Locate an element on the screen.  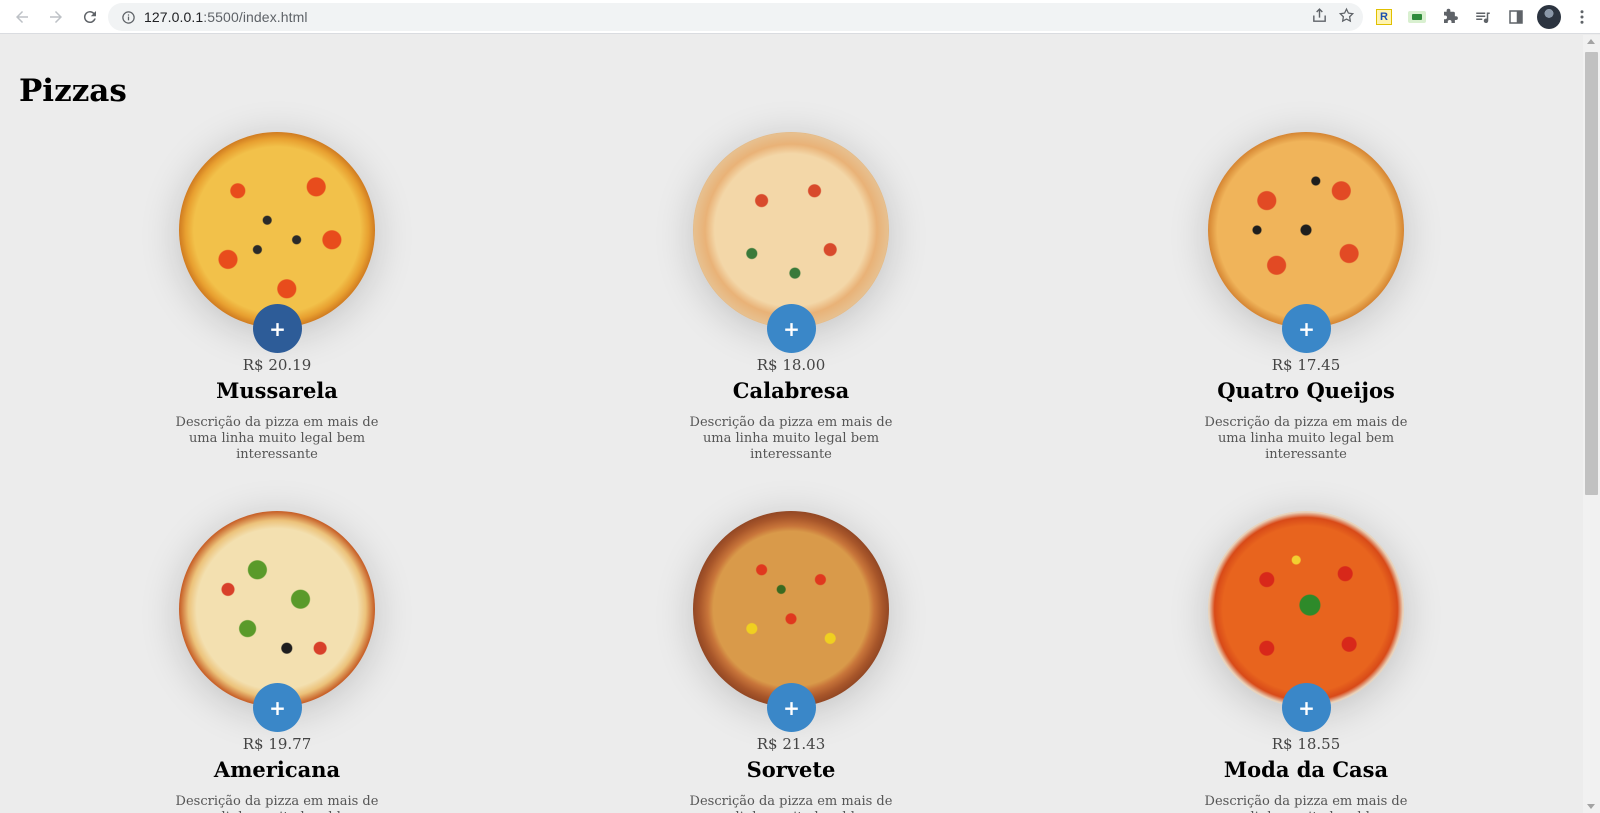
pizza-name: Sorvete is located at coordinates (791, 769).